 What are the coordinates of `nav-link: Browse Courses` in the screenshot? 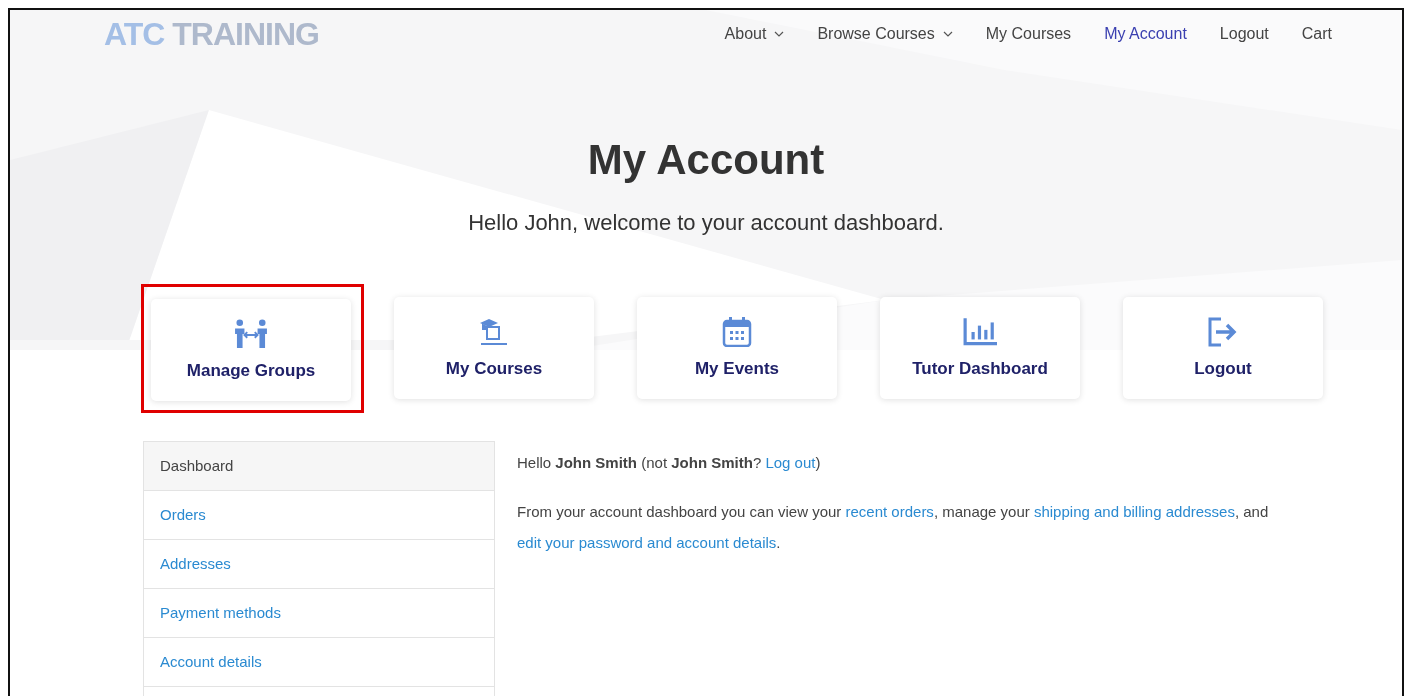 It's located at (885, 34).